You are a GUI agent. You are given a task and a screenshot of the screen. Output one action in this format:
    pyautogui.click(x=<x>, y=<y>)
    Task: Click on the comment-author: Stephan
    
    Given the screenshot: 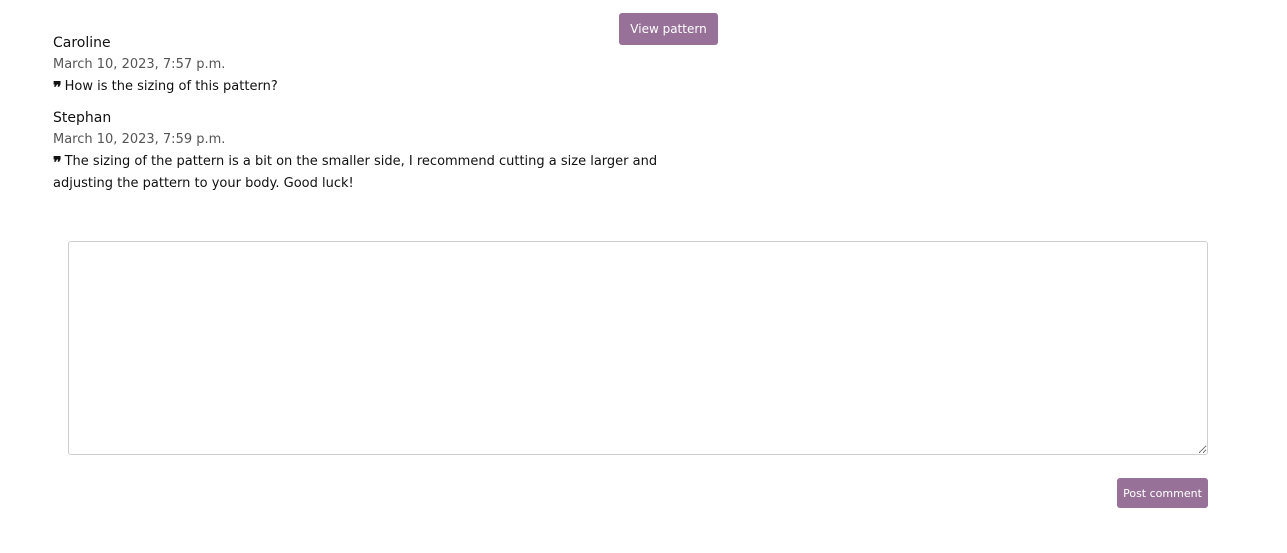 What is the action you would take?
    pyautogui.click(x=82, y=118)
    